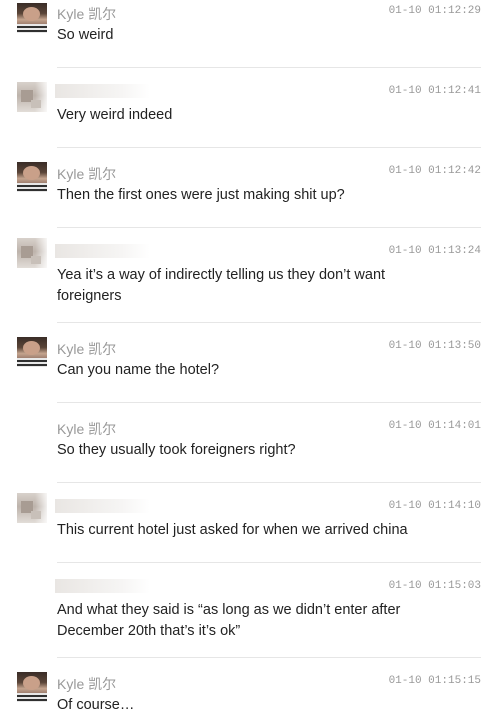 The image size is (501, 722). What do you see at coordinates (434, 11) in the screenshot?
I see `timestamp: 01-10 01:12:29` at bounding box center [434, 11].